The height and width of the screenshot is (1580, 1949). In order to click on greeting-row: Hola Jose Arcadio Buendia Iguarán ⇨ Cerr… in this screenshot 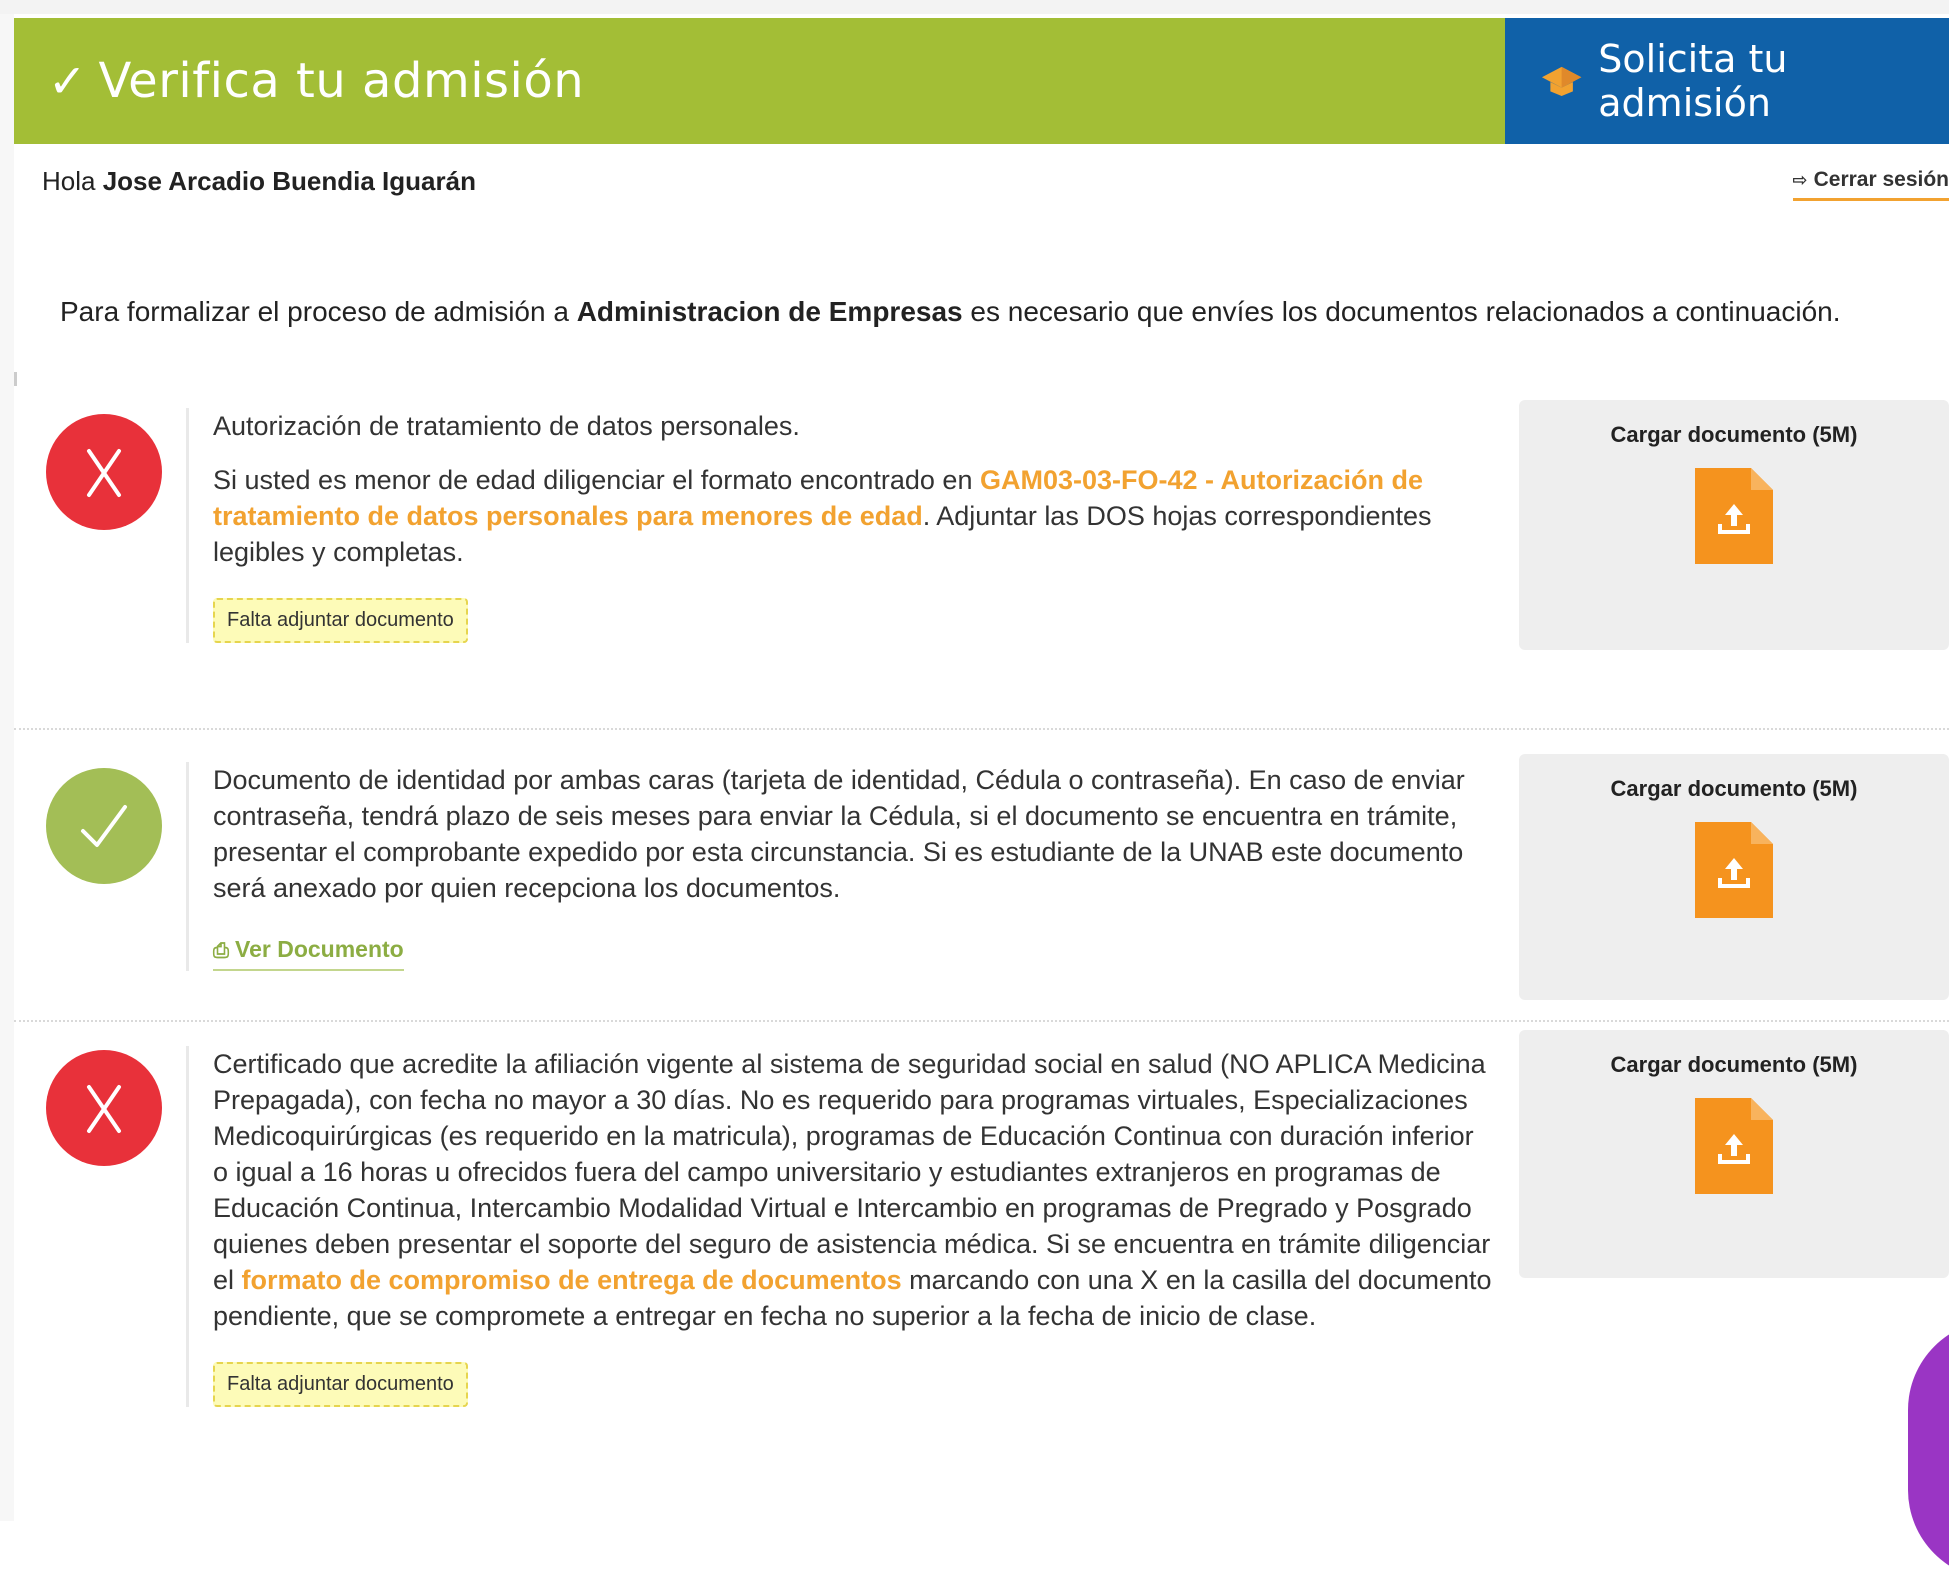, I will do `click(995, 188)`.